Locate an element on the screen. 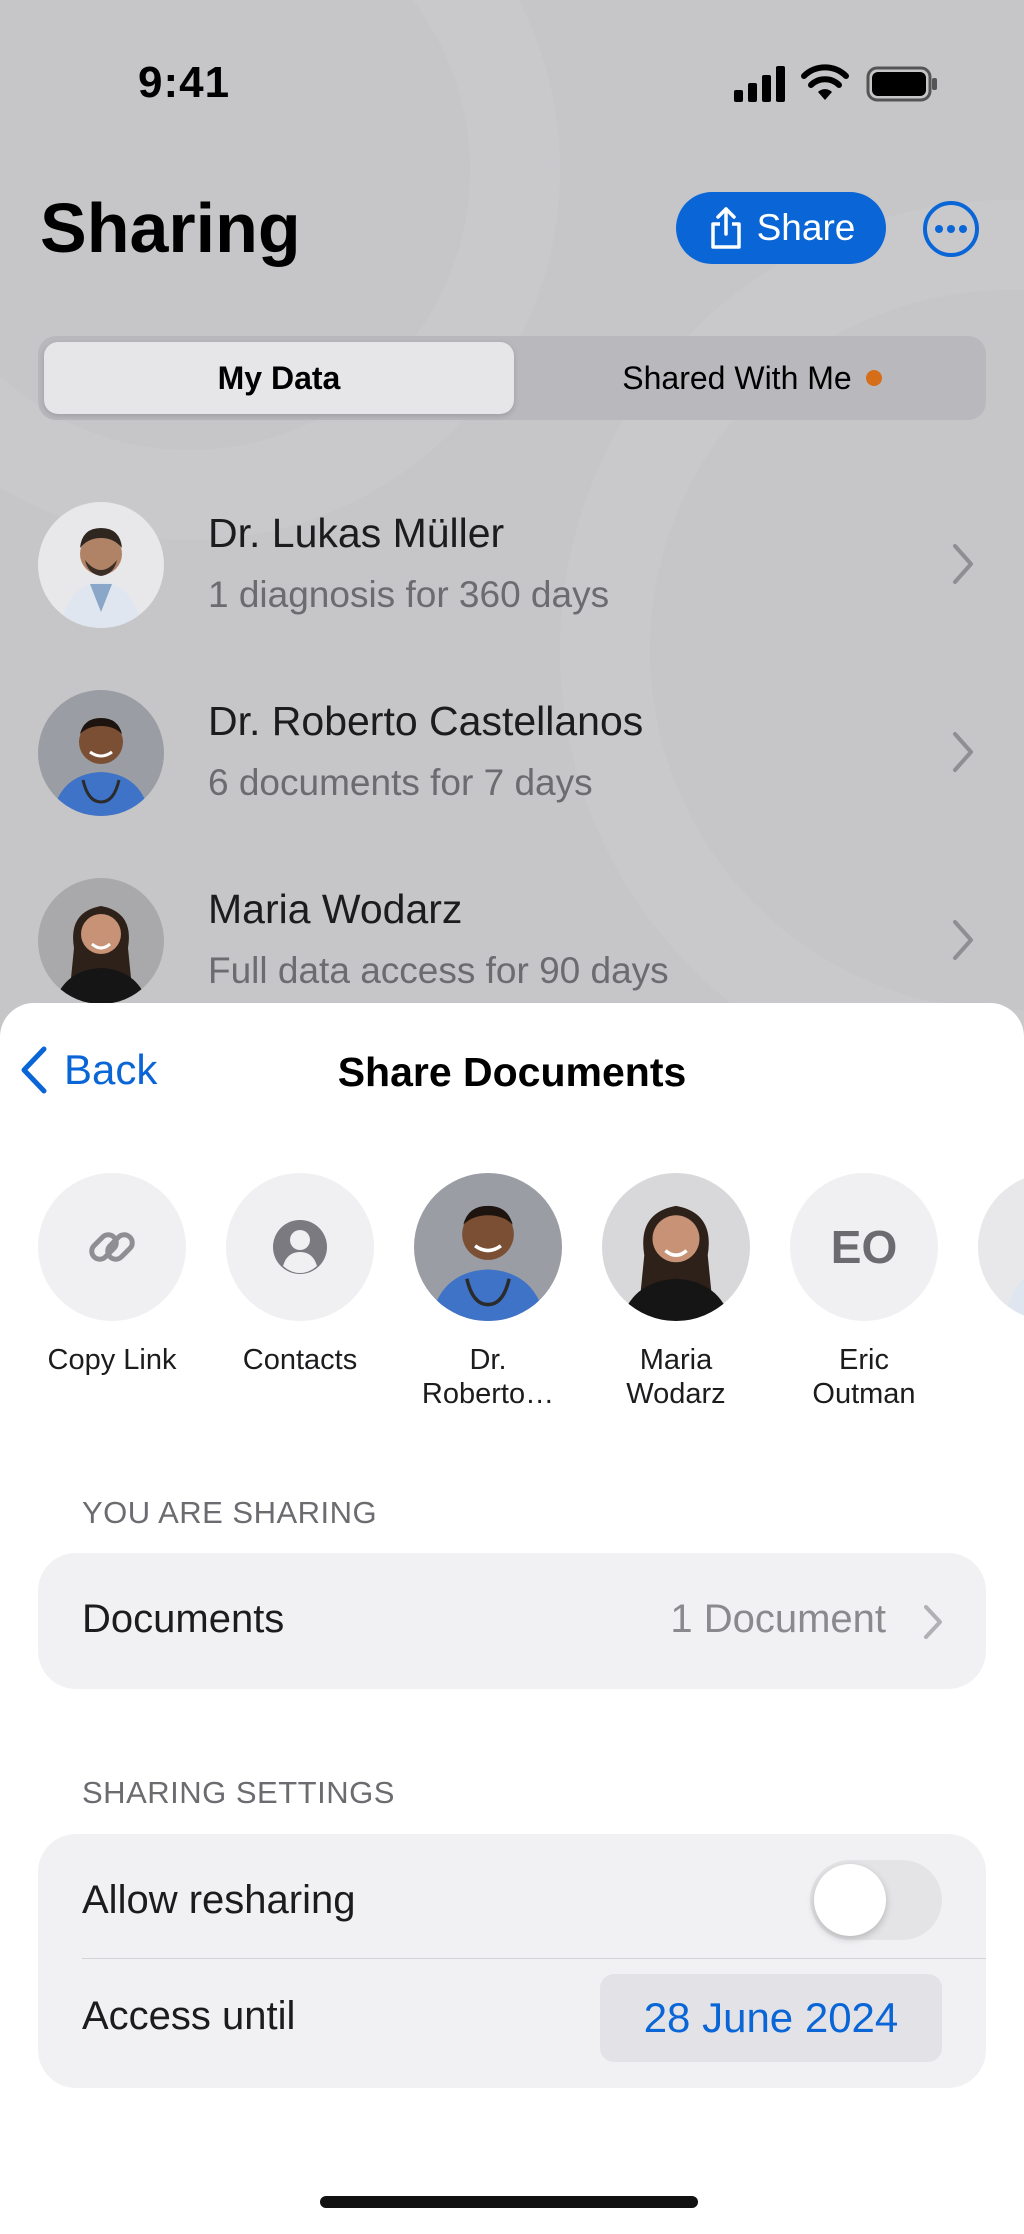  home-indicator is located at coordinates (509, 2202).